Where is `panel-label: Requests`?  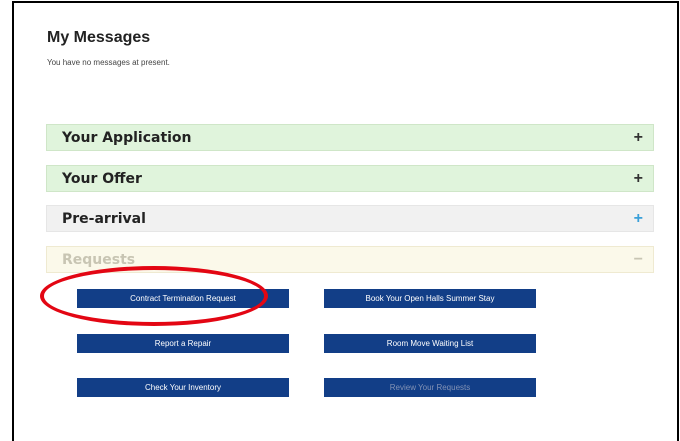 panel-label: Requests is located at coordinates (99, 259).